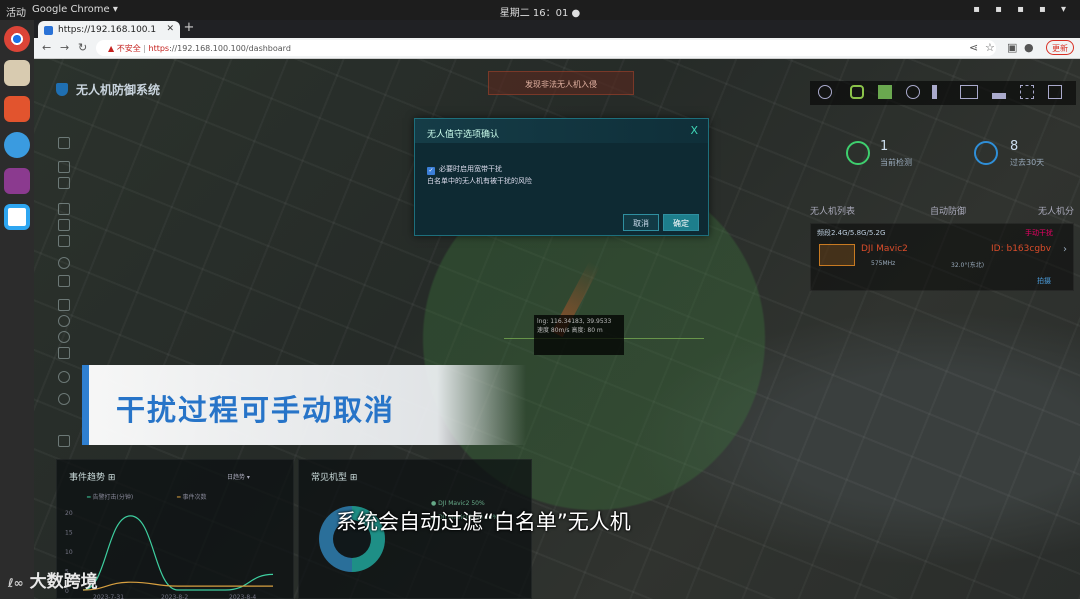 This screenshot has width=1080, height=599. Describe the element at coordinates (64, 209) in the screenshot. I see `import-icon` at that location.